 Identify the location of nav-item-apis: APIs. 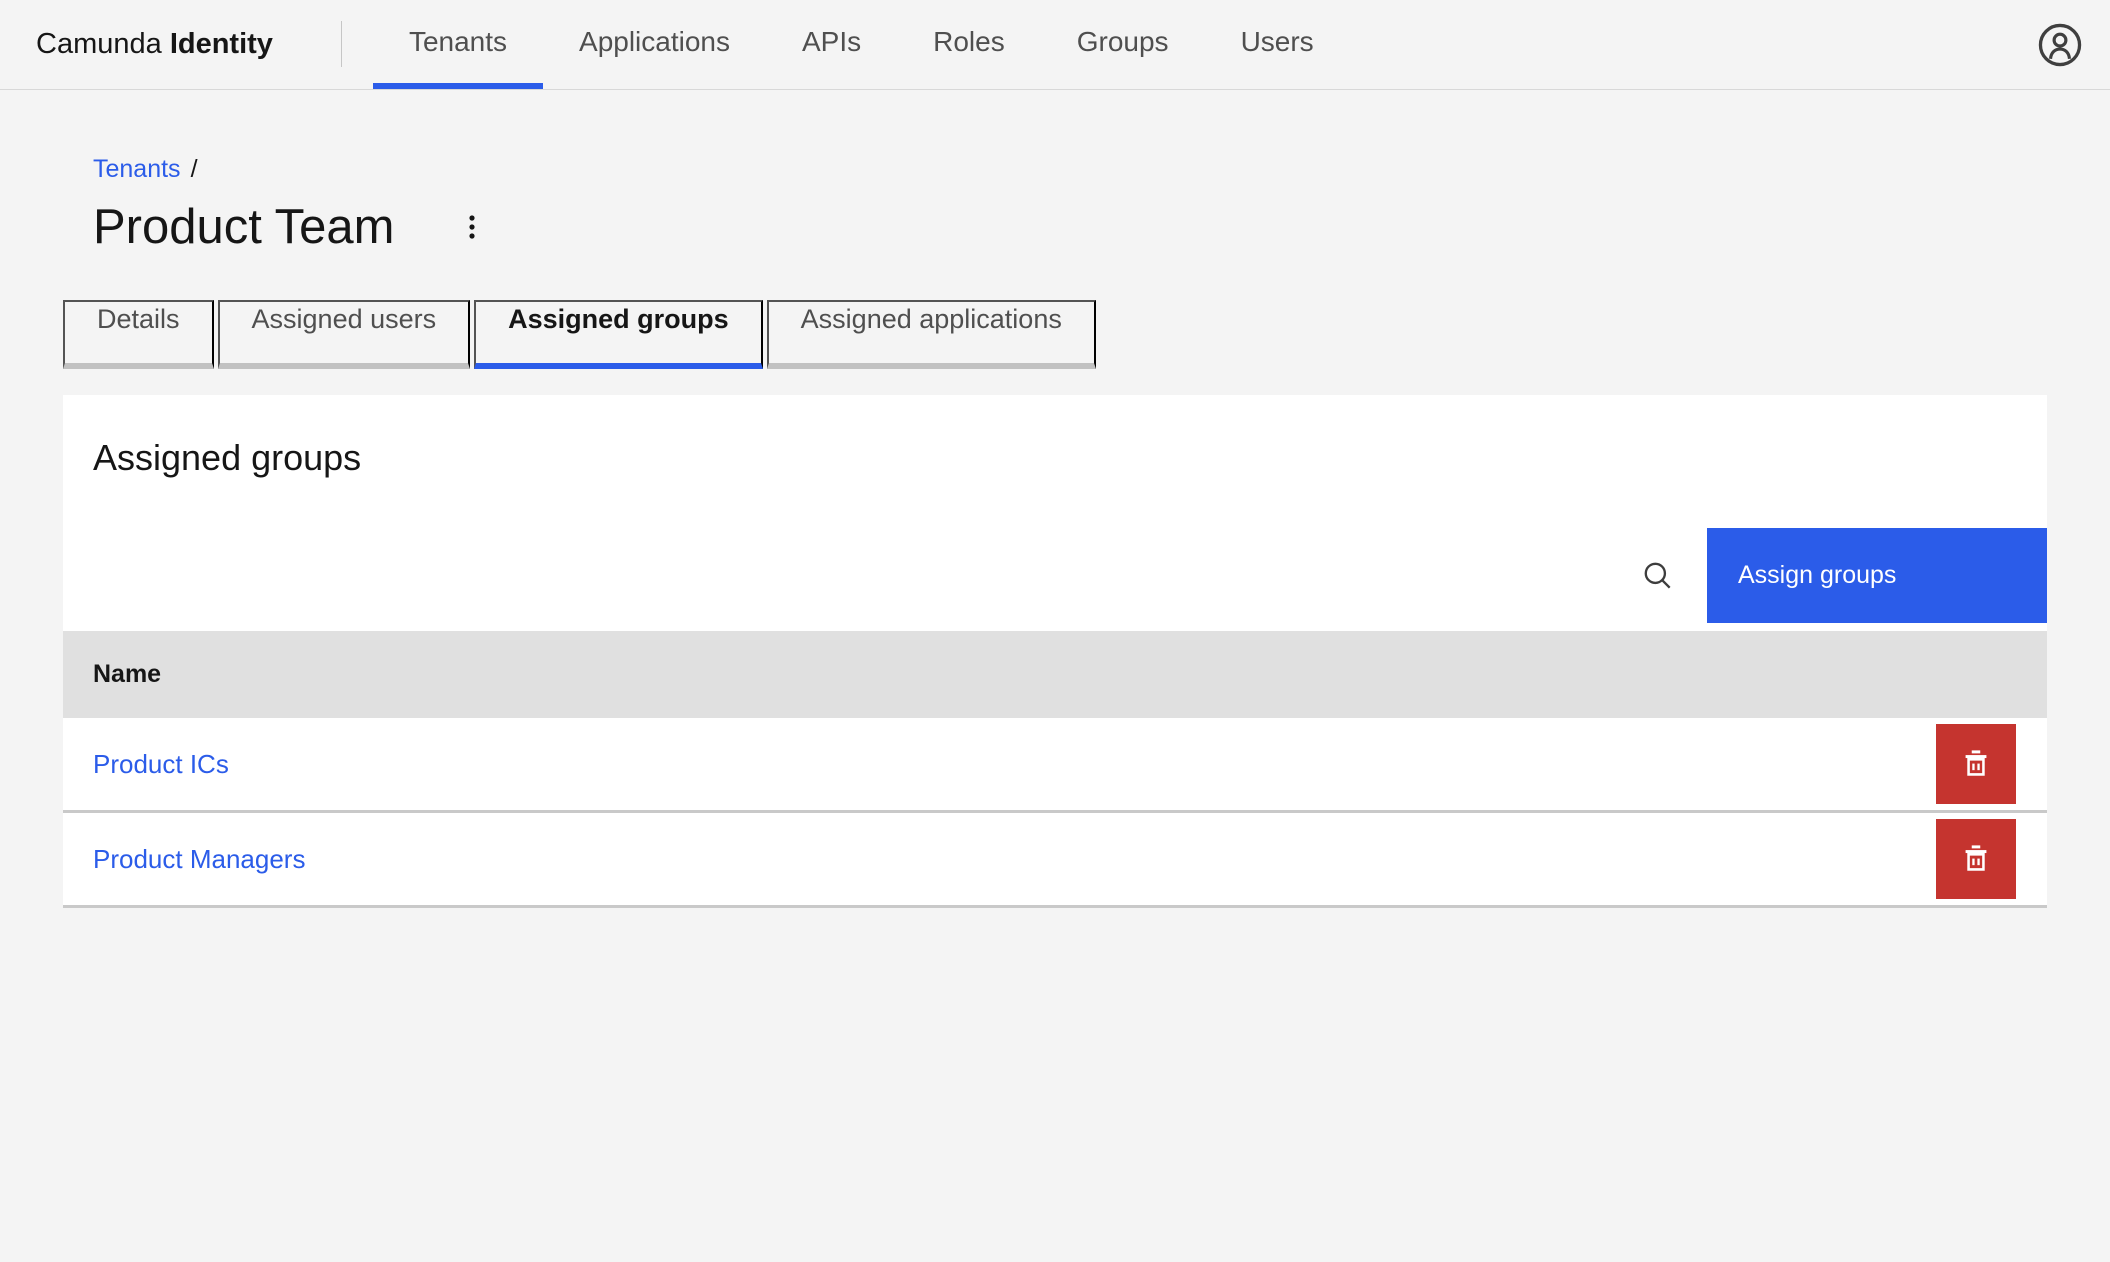
(831, 44).